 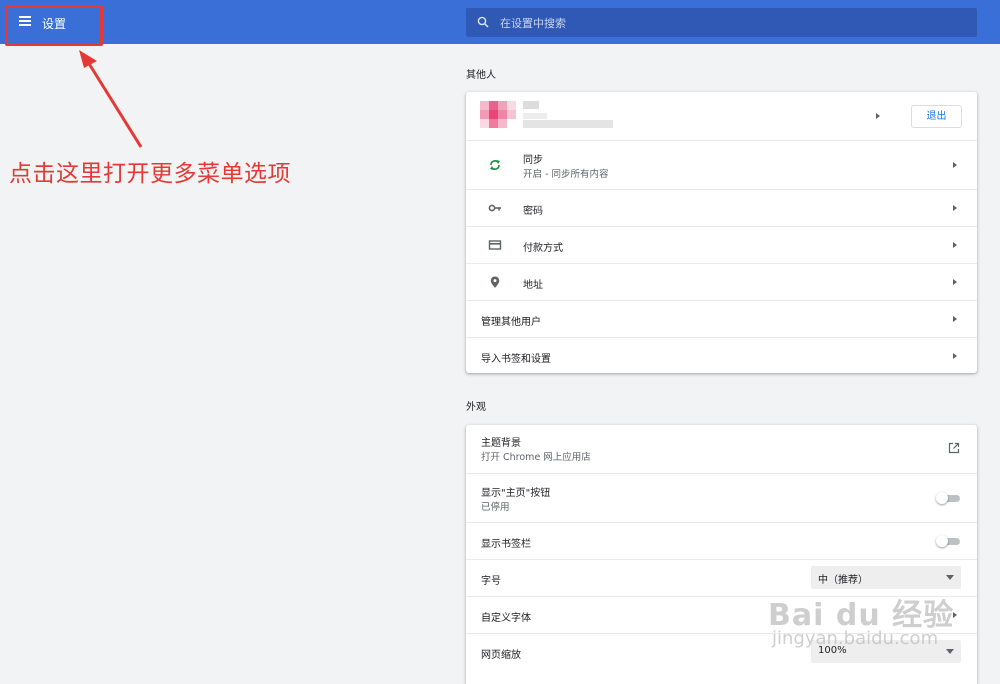 What do you see at coordinates (721, 164) in the screenshot?
I see `sync-row: 同步 开启 - 同步所有内容` at bounding box center [721, 164].